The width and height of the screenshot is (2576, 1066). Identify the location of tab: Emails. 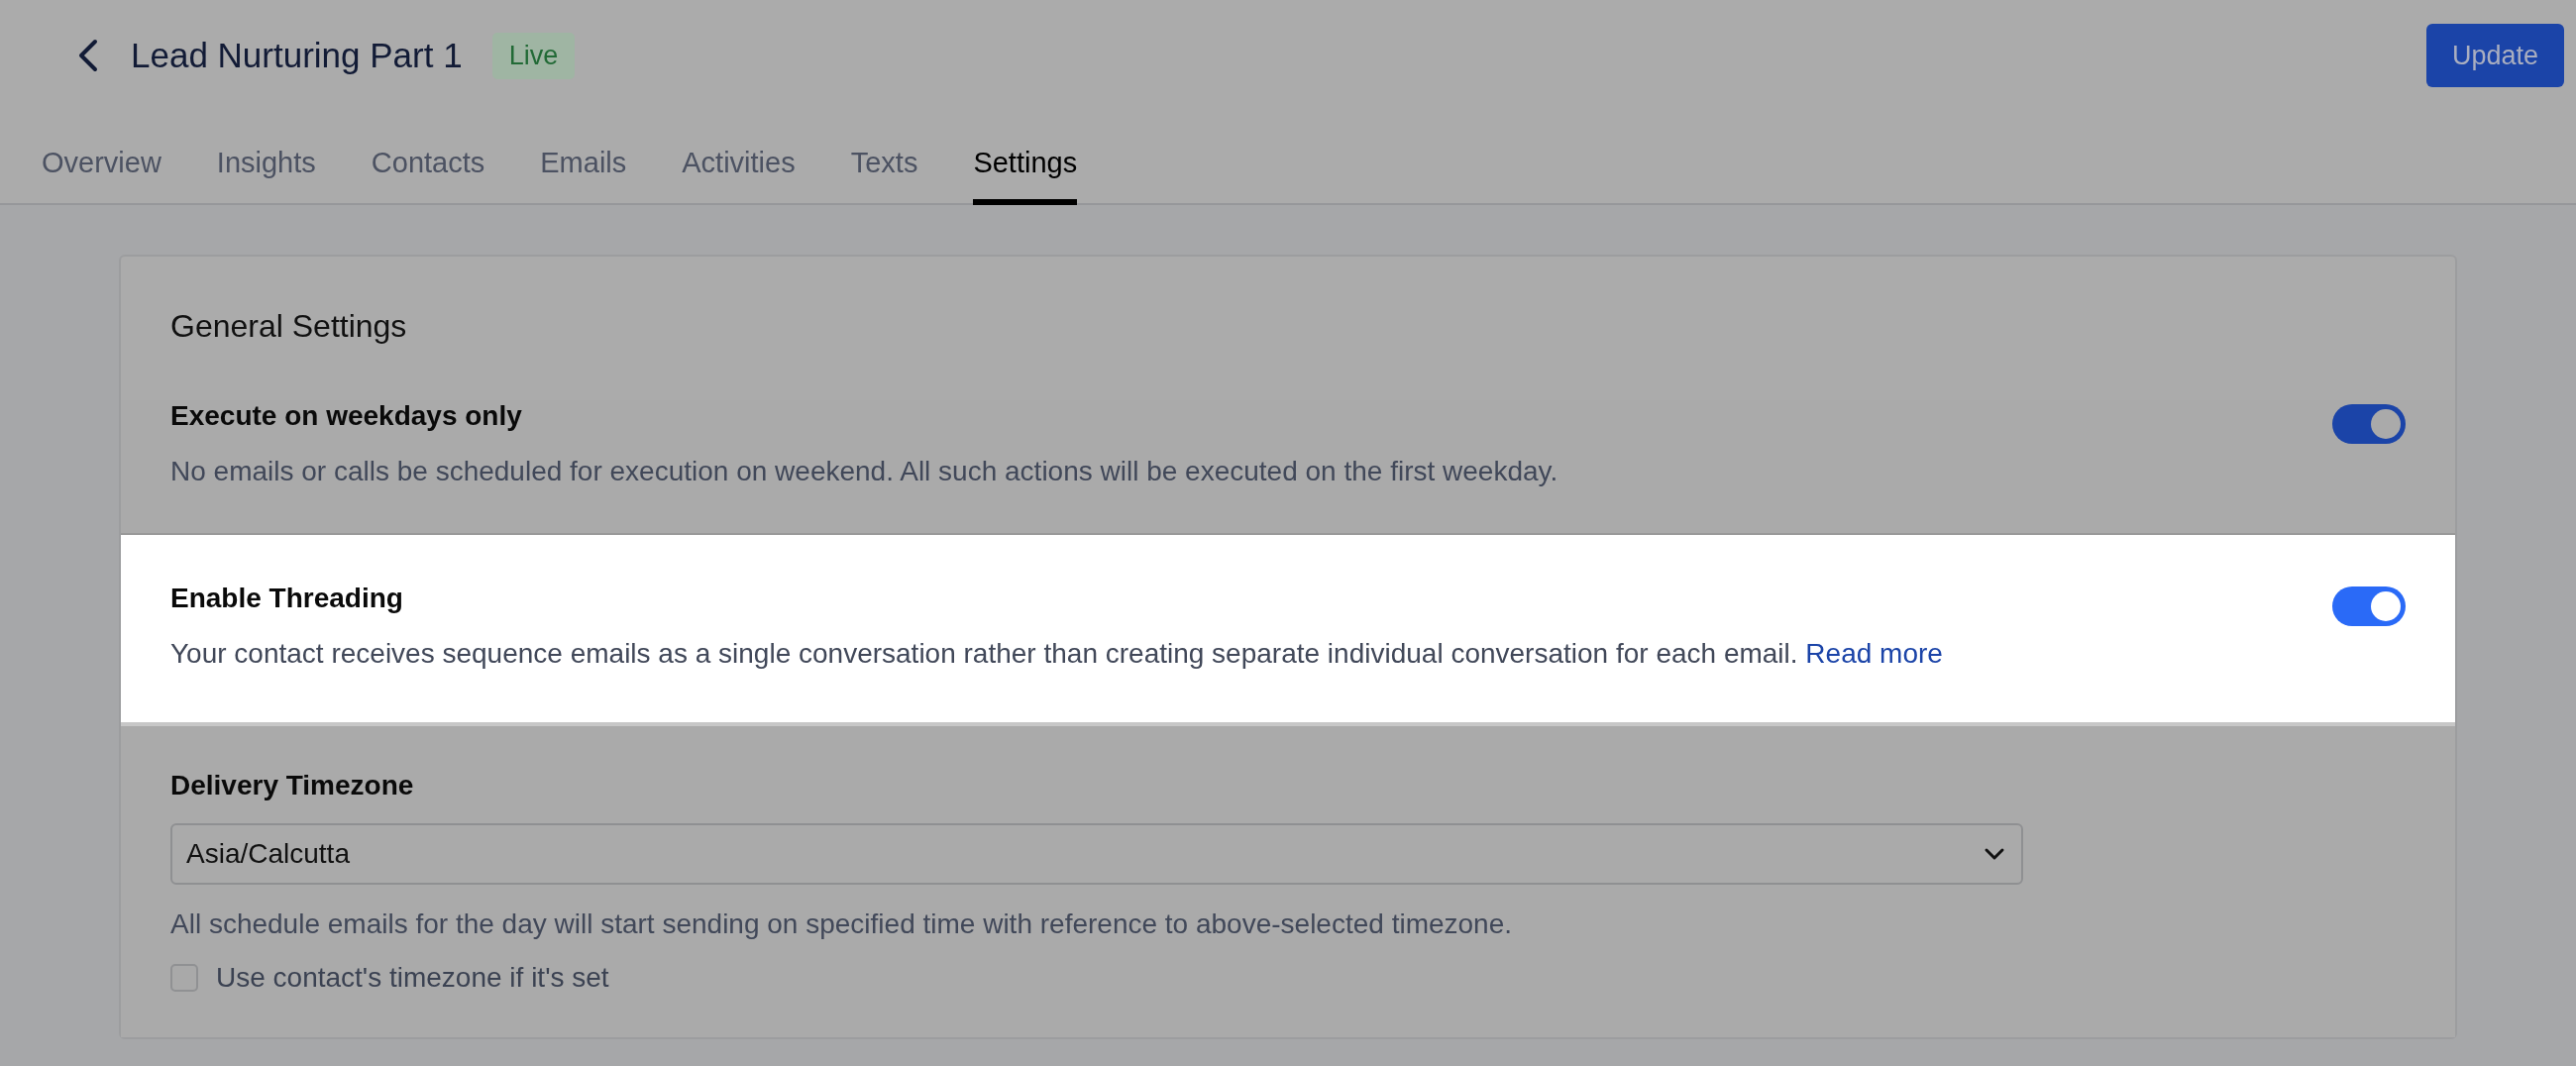
(583, 176).